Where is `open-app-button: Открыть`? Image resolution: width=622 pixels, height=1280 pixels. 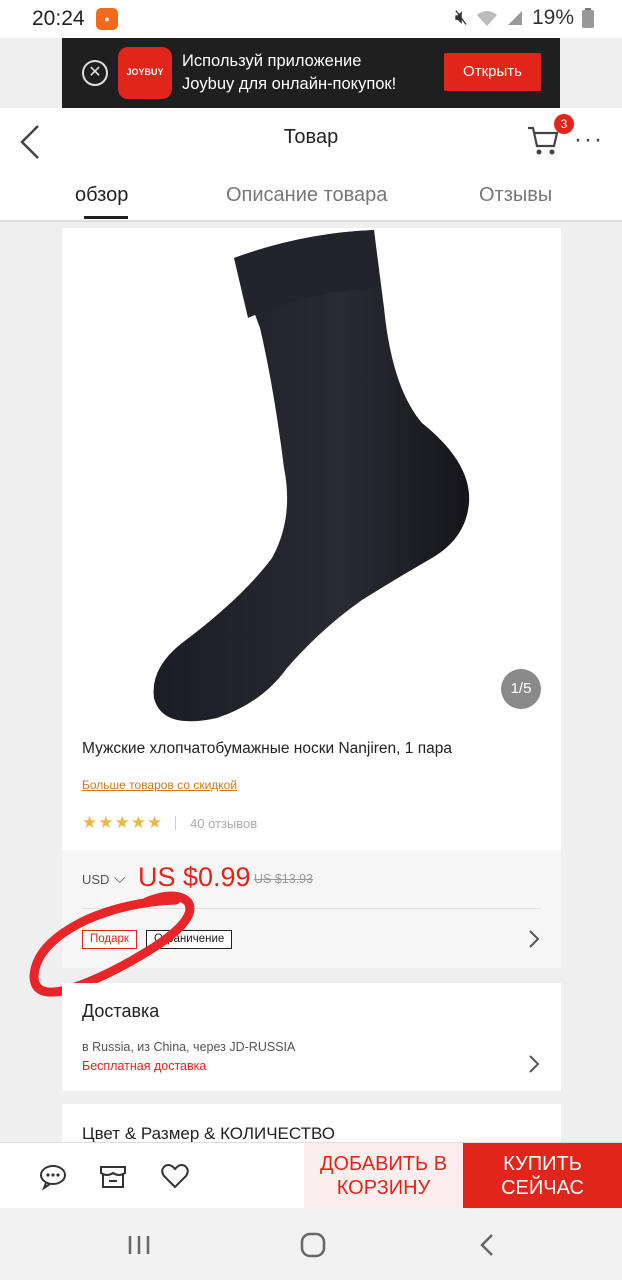
open-app-button: Открыть is located at coordinates (492, 72).